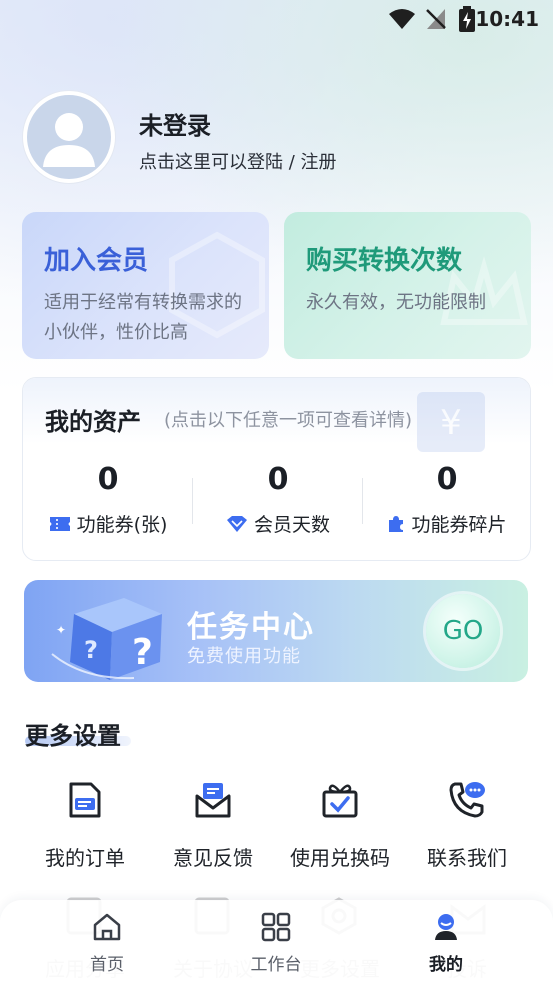 The height and width of the screenshot is (983, 553). I want to click on assets-title: 我的资产, so click(93, 422).